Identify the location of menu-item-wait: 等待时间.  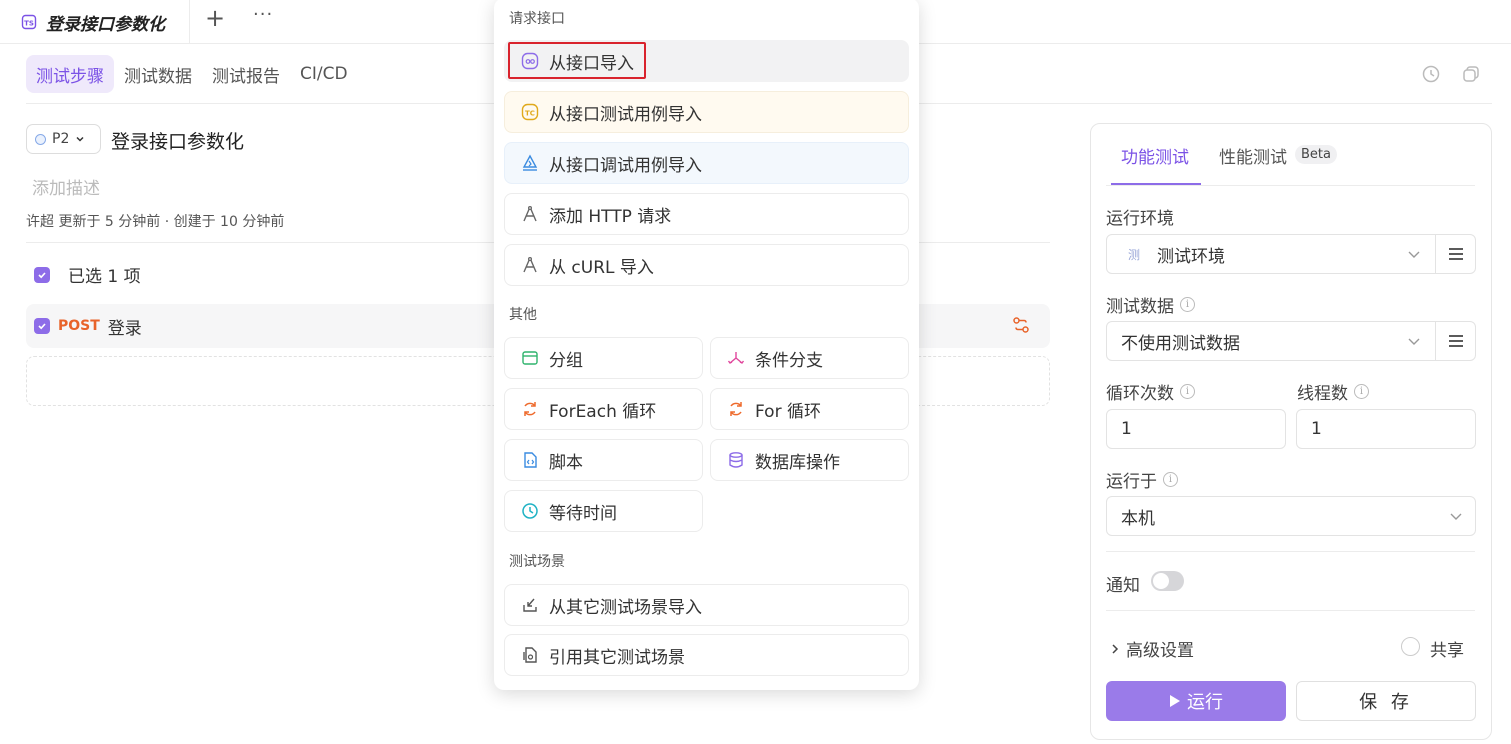
(603, 511).